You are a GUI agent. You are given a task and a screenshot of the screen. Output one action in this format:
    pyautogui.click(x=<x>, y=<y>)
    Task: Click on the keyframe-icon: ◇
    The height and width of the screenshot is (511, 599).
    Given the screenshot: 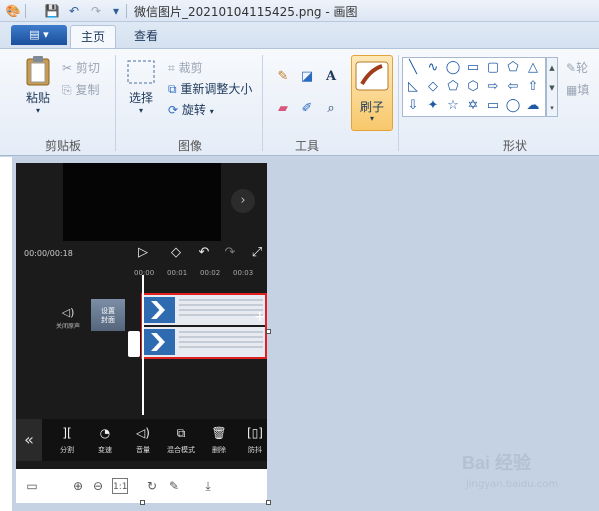 What is the action you would take?
    pyautogui.click(x=176, y=253)
    